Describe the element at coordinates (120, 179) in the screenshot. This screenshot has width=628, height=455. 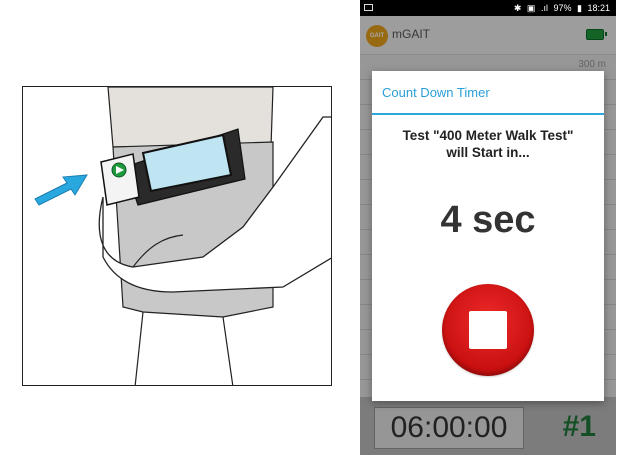
I see `sensor-module` at that location.